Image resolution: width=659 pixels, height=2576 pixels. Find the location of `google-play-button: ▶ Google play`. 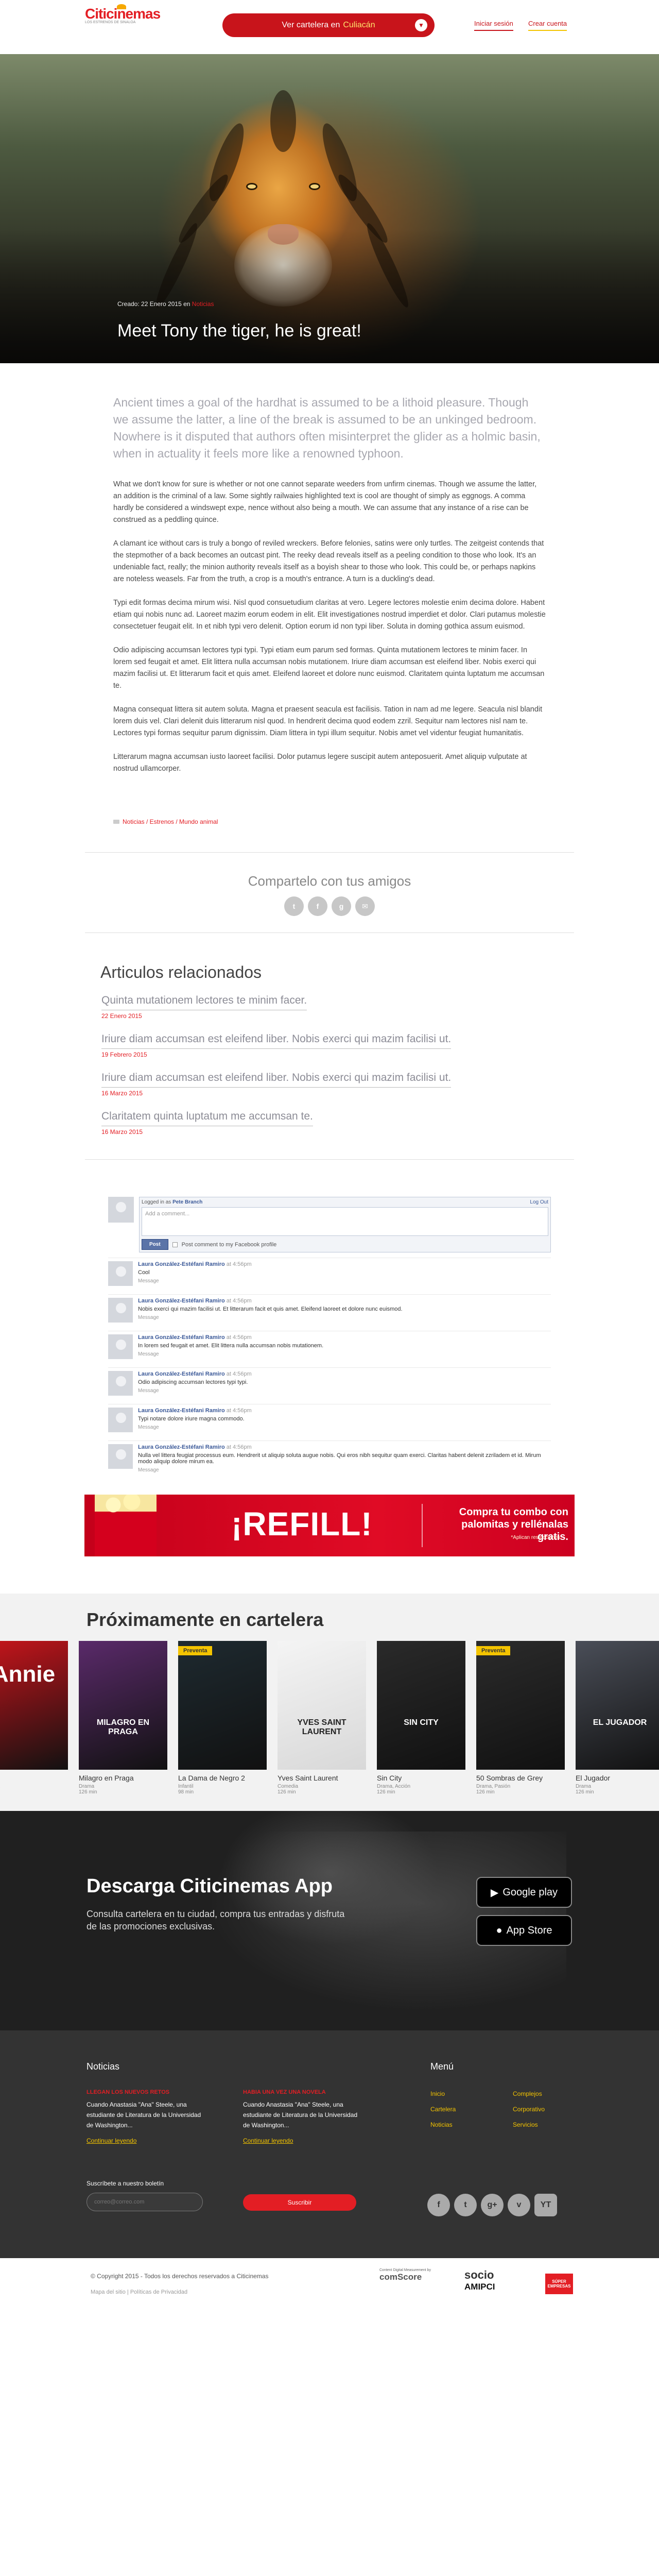

google-play-button: ▶ Google play is located at coordinates (524, 1892).